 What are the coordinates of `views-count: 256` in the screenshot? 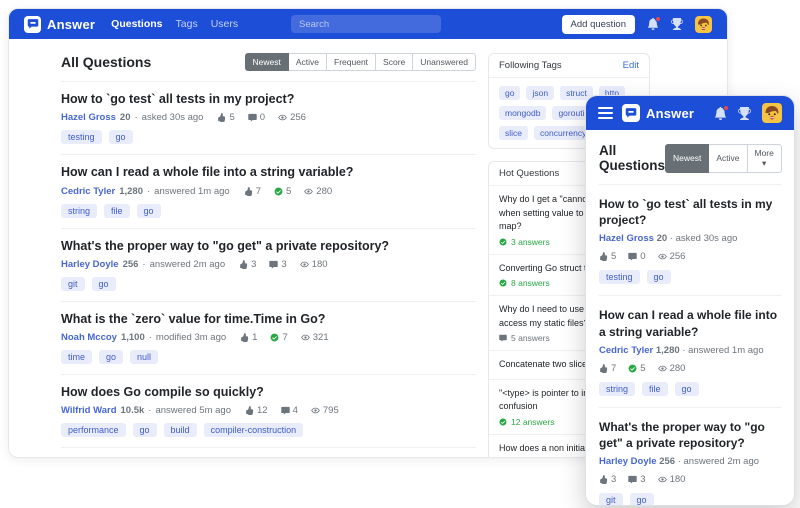 It's located at (677, 257).